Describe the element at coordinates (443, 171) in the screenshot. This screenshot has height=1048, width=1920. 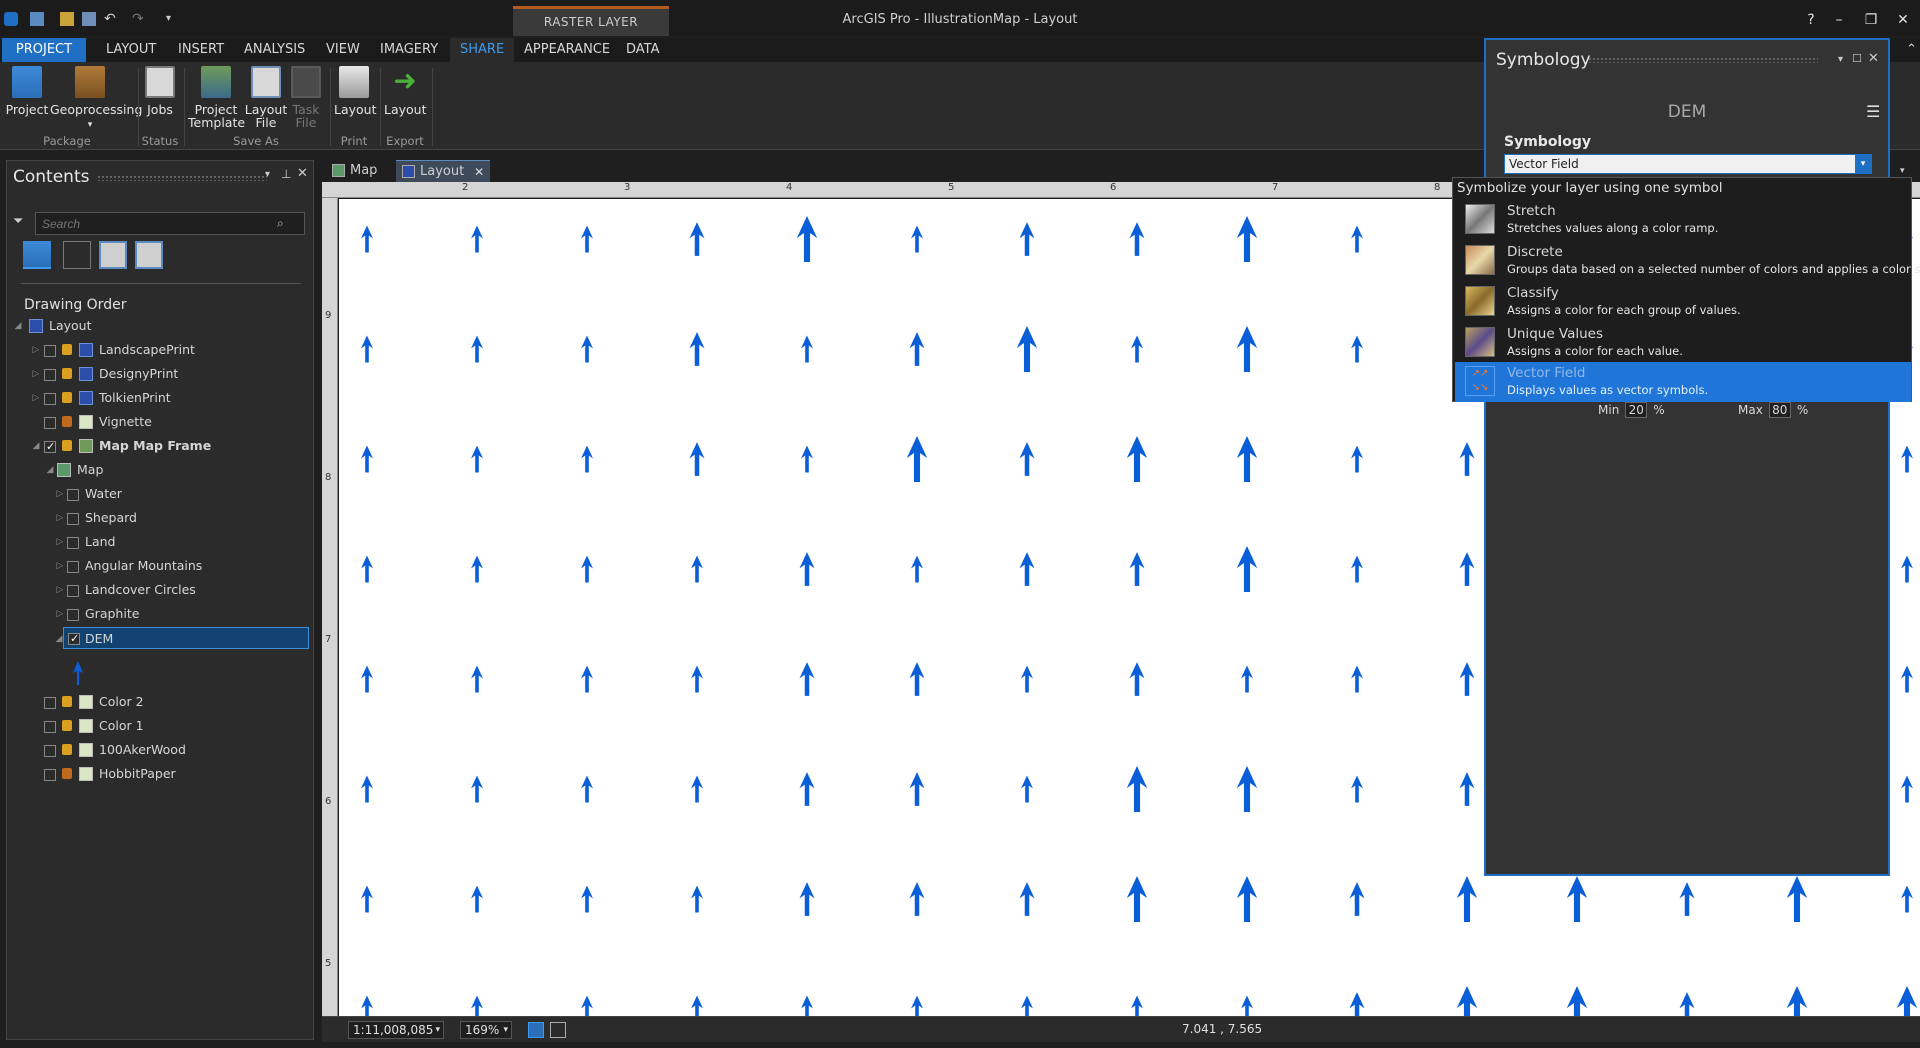
I see `view-tab-layout: Layout ✕` at that location.